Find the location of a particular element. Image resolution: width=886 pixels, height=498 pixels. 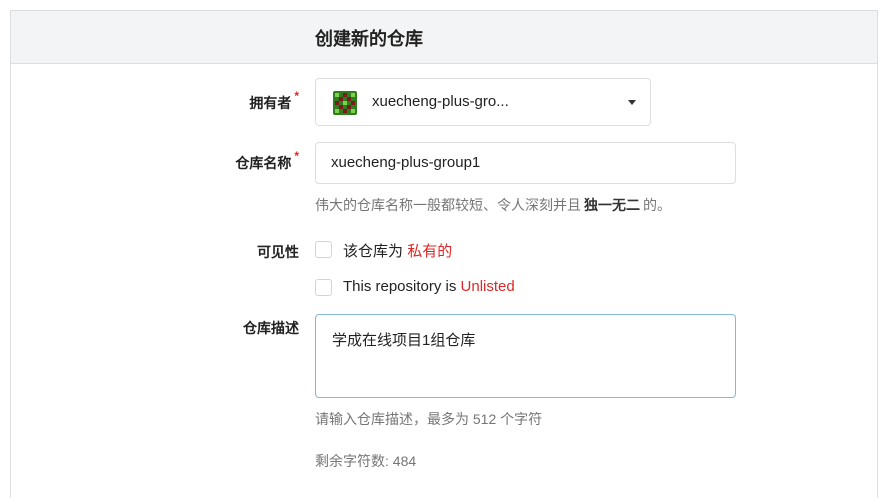

description-textarea: 学成在线项目1组仓库 is located at coordinates (525, 356).